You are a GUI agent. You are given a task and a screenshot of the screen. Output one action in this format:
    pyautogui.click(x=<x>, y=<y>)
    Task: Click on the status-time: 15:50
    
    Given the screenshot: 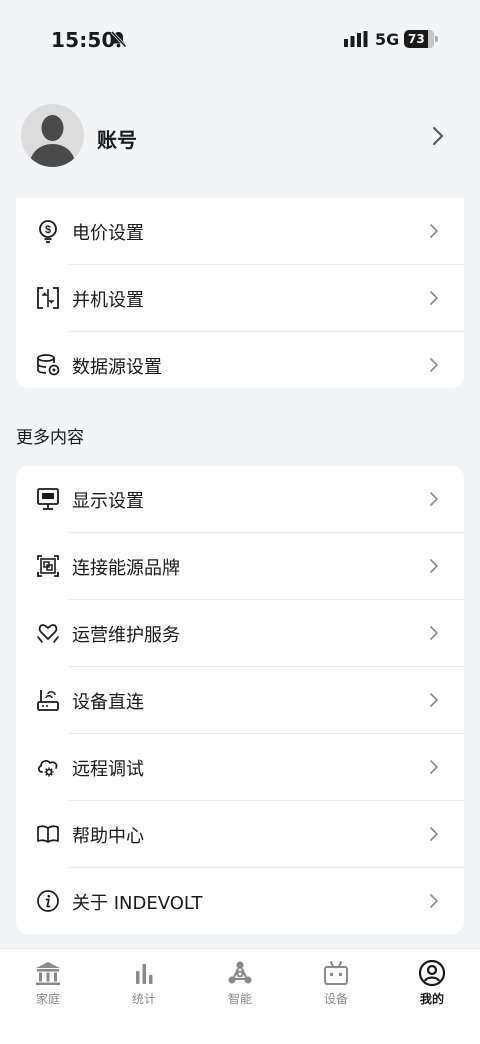 What is the action you would take?
    pyautogui.click(x=83, y=40)
    